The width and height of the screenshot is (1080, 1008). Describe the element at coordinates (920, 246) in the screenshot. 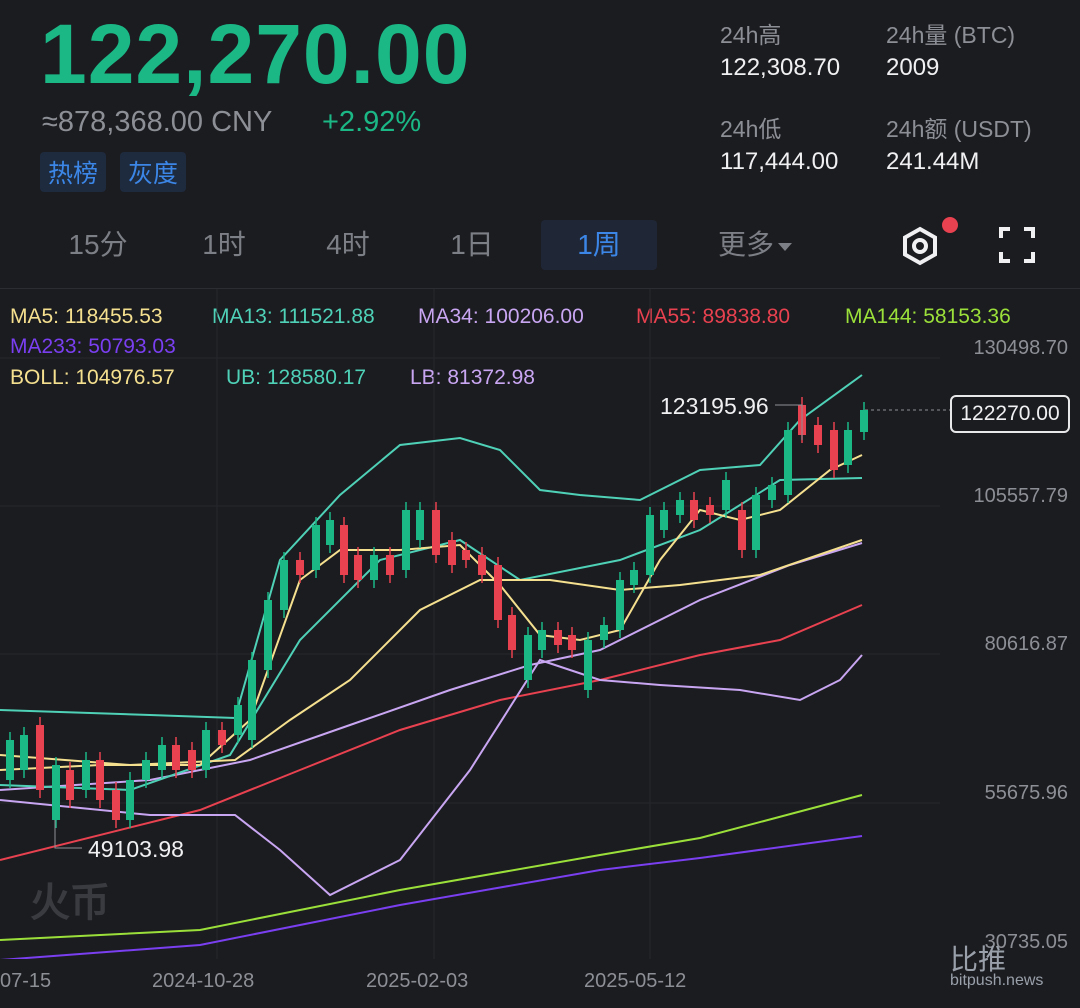

I see `settings-hex-icon` at that location.